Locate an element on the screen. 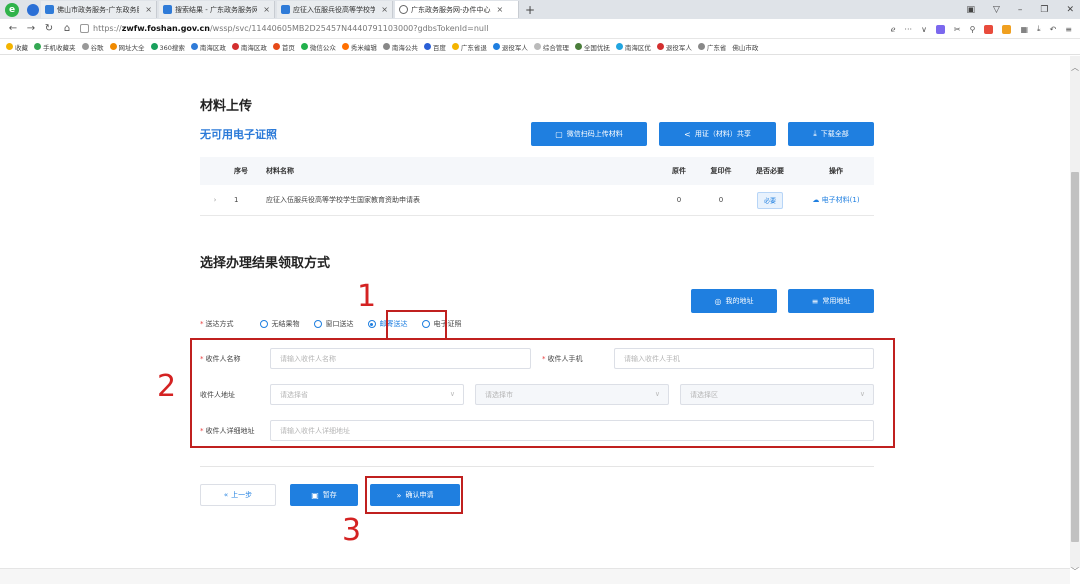 The height and width of the screenshot is (584, 1080). scroll-down-icon: ﹀ is located at coordinates (1075, 571).